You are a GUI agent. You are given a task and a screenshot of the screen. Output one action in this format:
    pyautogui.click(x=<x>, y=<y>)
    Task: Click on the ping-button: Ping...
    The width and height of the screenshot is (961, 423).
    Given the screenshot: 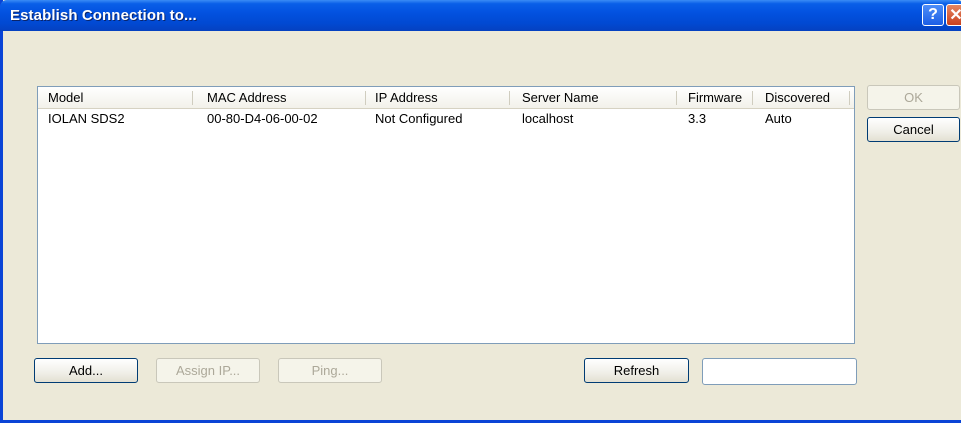 What is the action you would take?
    pyautogui.click(x=330, y=370)
    